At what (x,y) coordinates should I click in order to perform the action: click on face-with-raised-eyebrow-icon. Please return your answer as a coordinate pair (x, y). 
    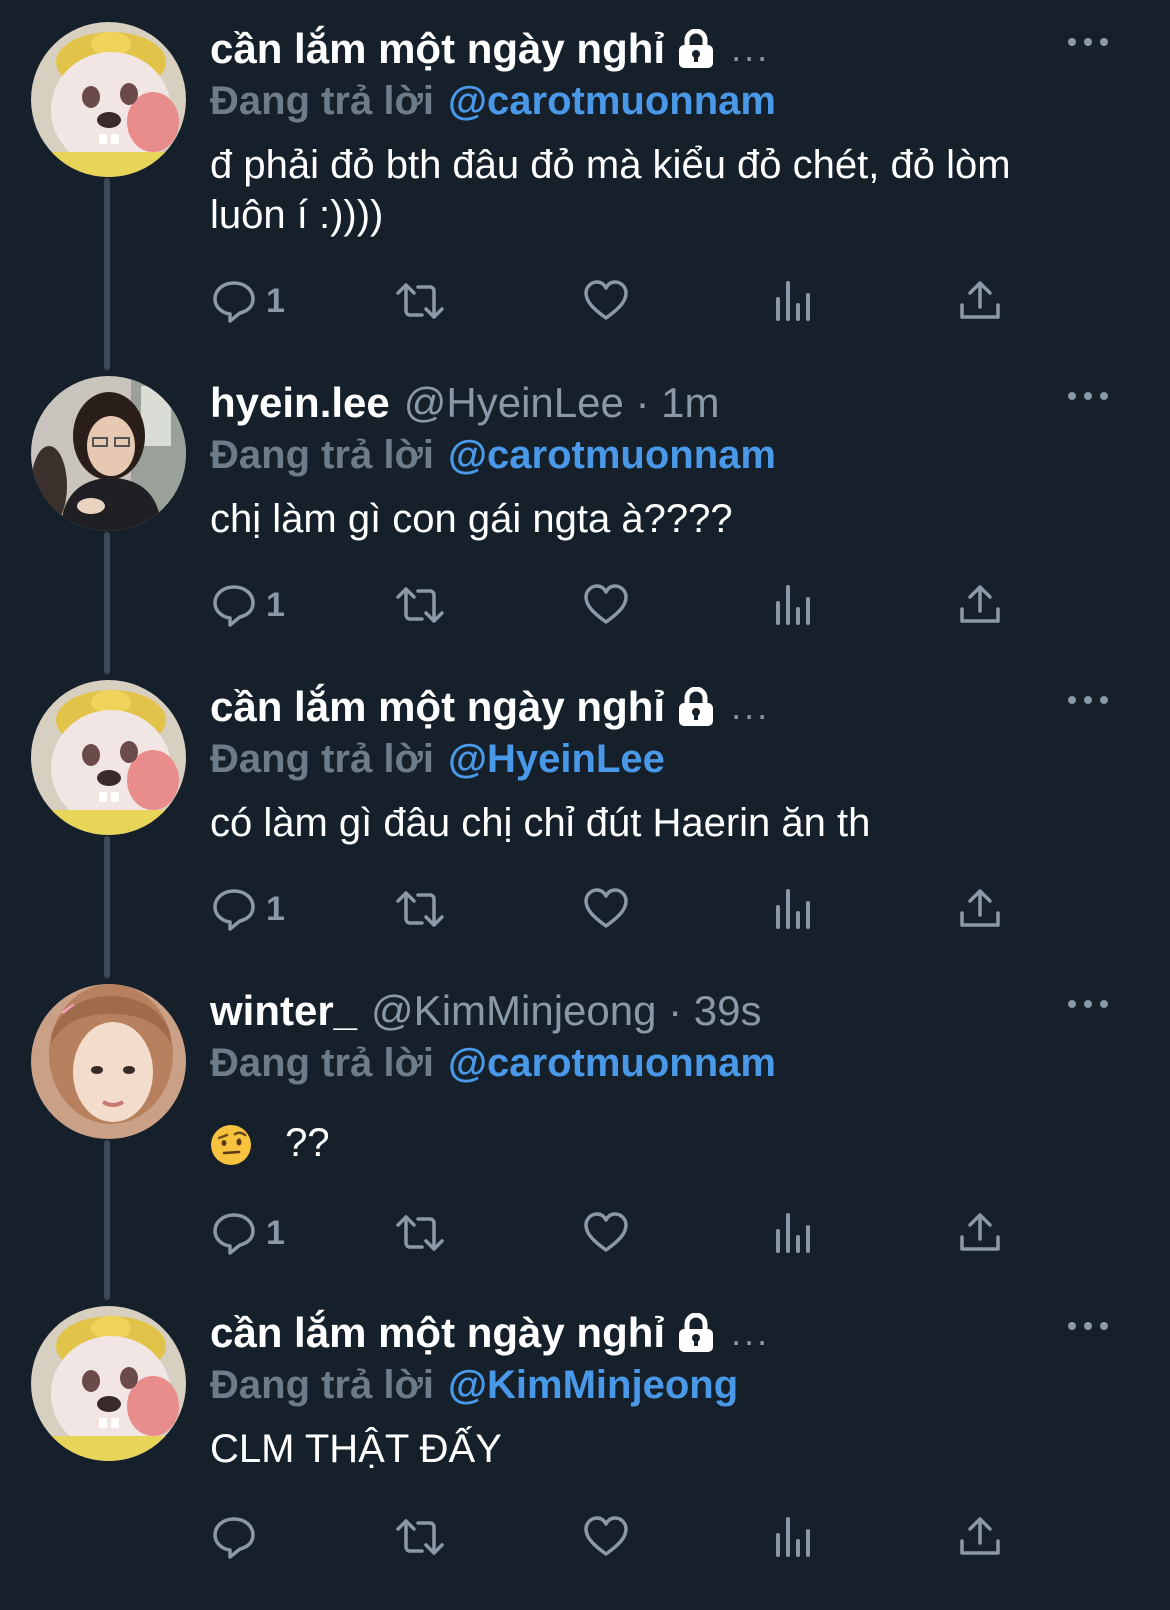
    Looking at the image, I should click on (231, 1145).